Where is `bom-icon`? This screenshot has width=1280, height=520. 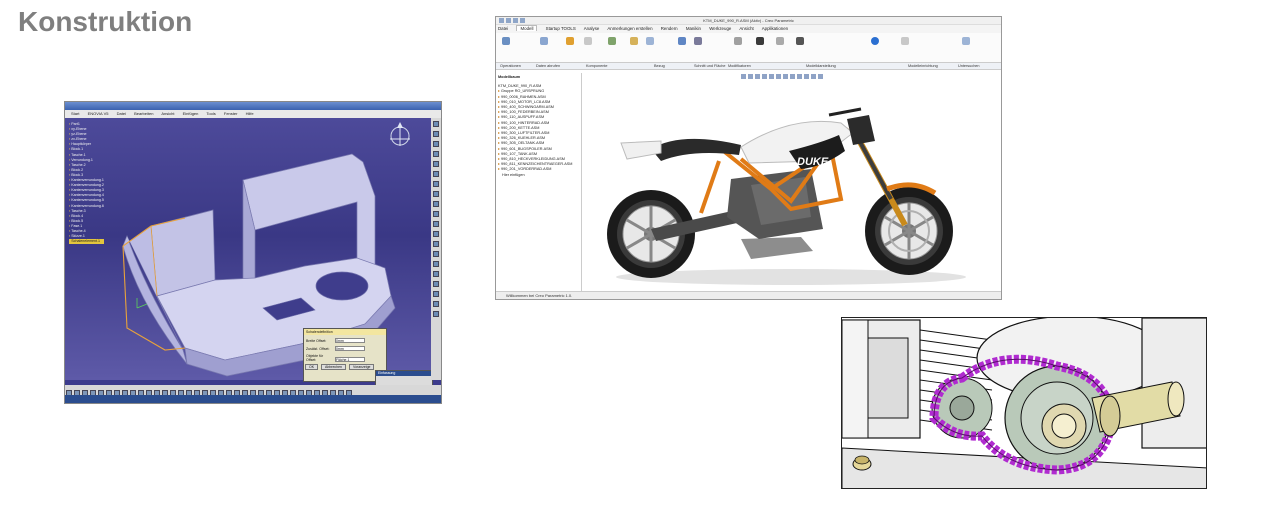
bom-icon is located at coordinates (966, 41).